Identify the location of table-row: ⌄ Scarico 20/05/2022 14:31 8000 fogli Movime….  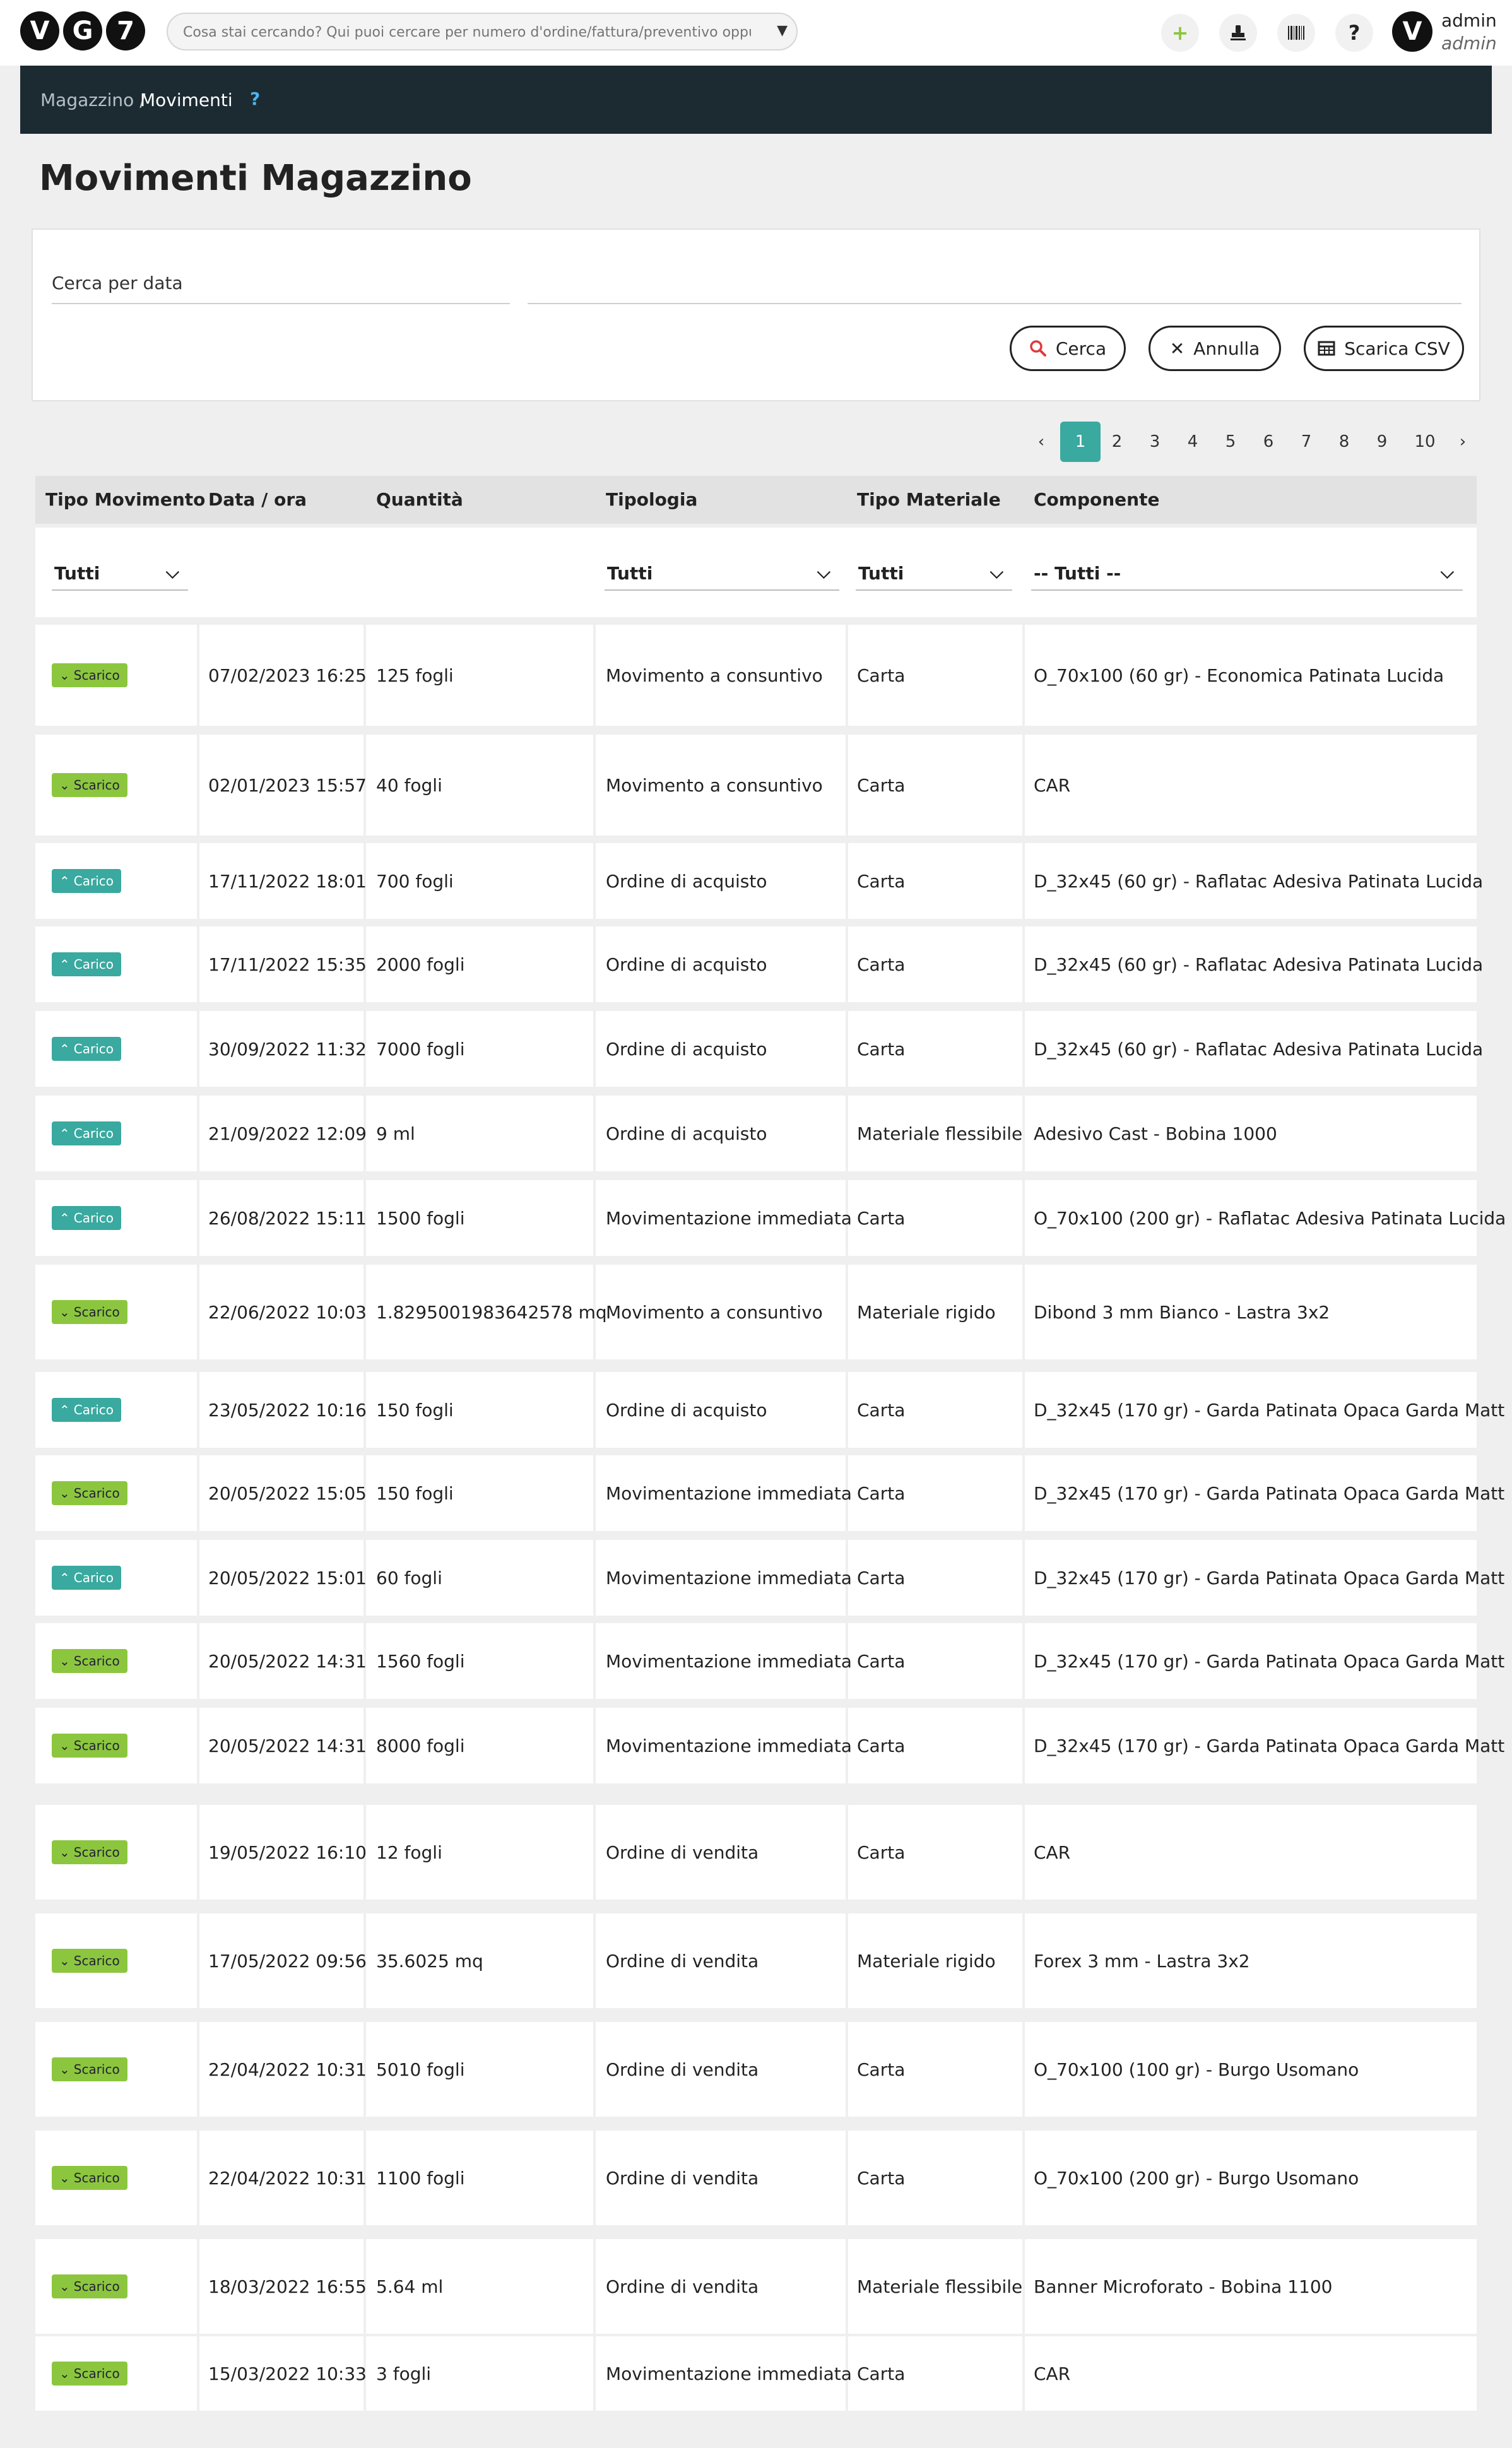
(769, 1745).